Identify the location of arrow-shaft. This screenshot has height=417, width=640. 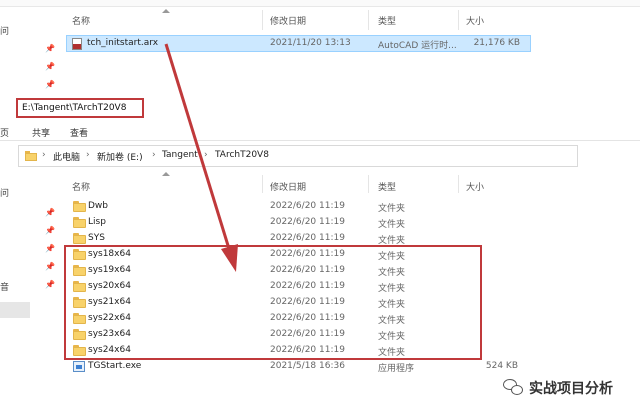
(198, 148).